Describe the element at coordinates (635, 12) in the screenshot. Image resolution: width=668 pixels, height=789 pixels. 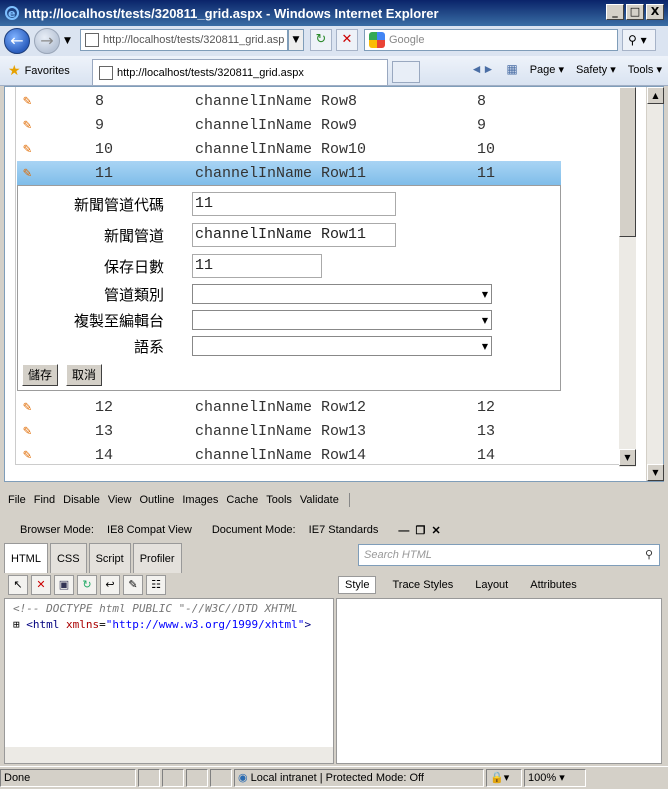
I see `maximize-button: □` at that location.